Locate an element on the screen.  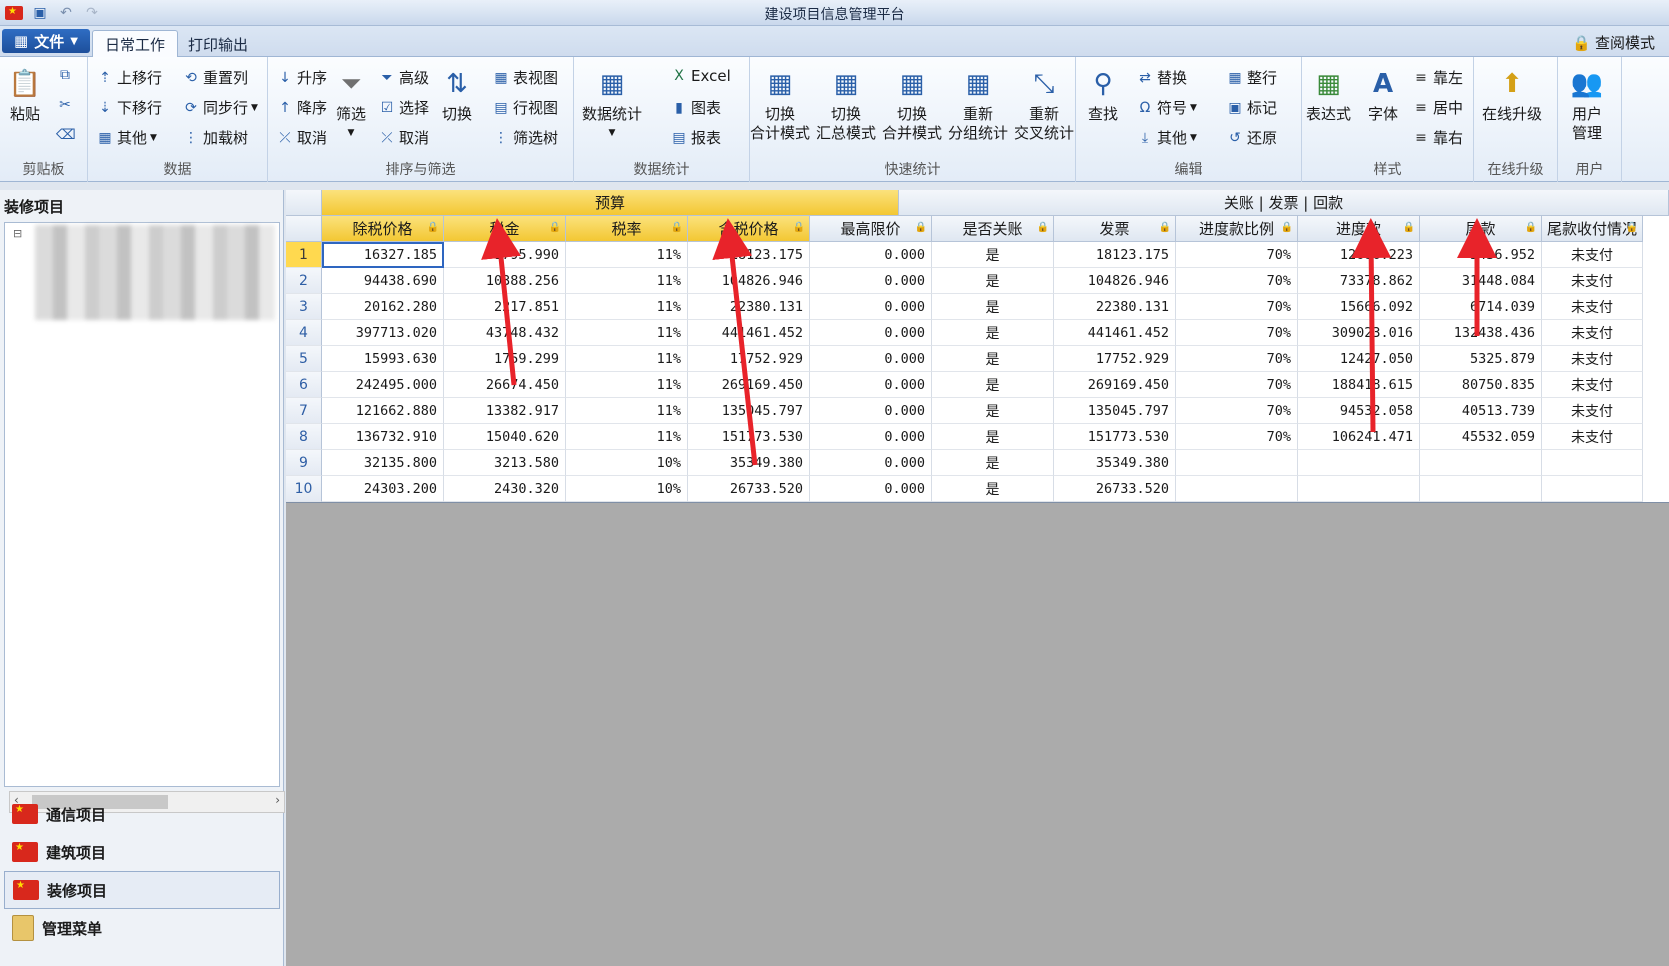
tidy-row-button: ▦ 整行 is located at coordinates (1251, 77).